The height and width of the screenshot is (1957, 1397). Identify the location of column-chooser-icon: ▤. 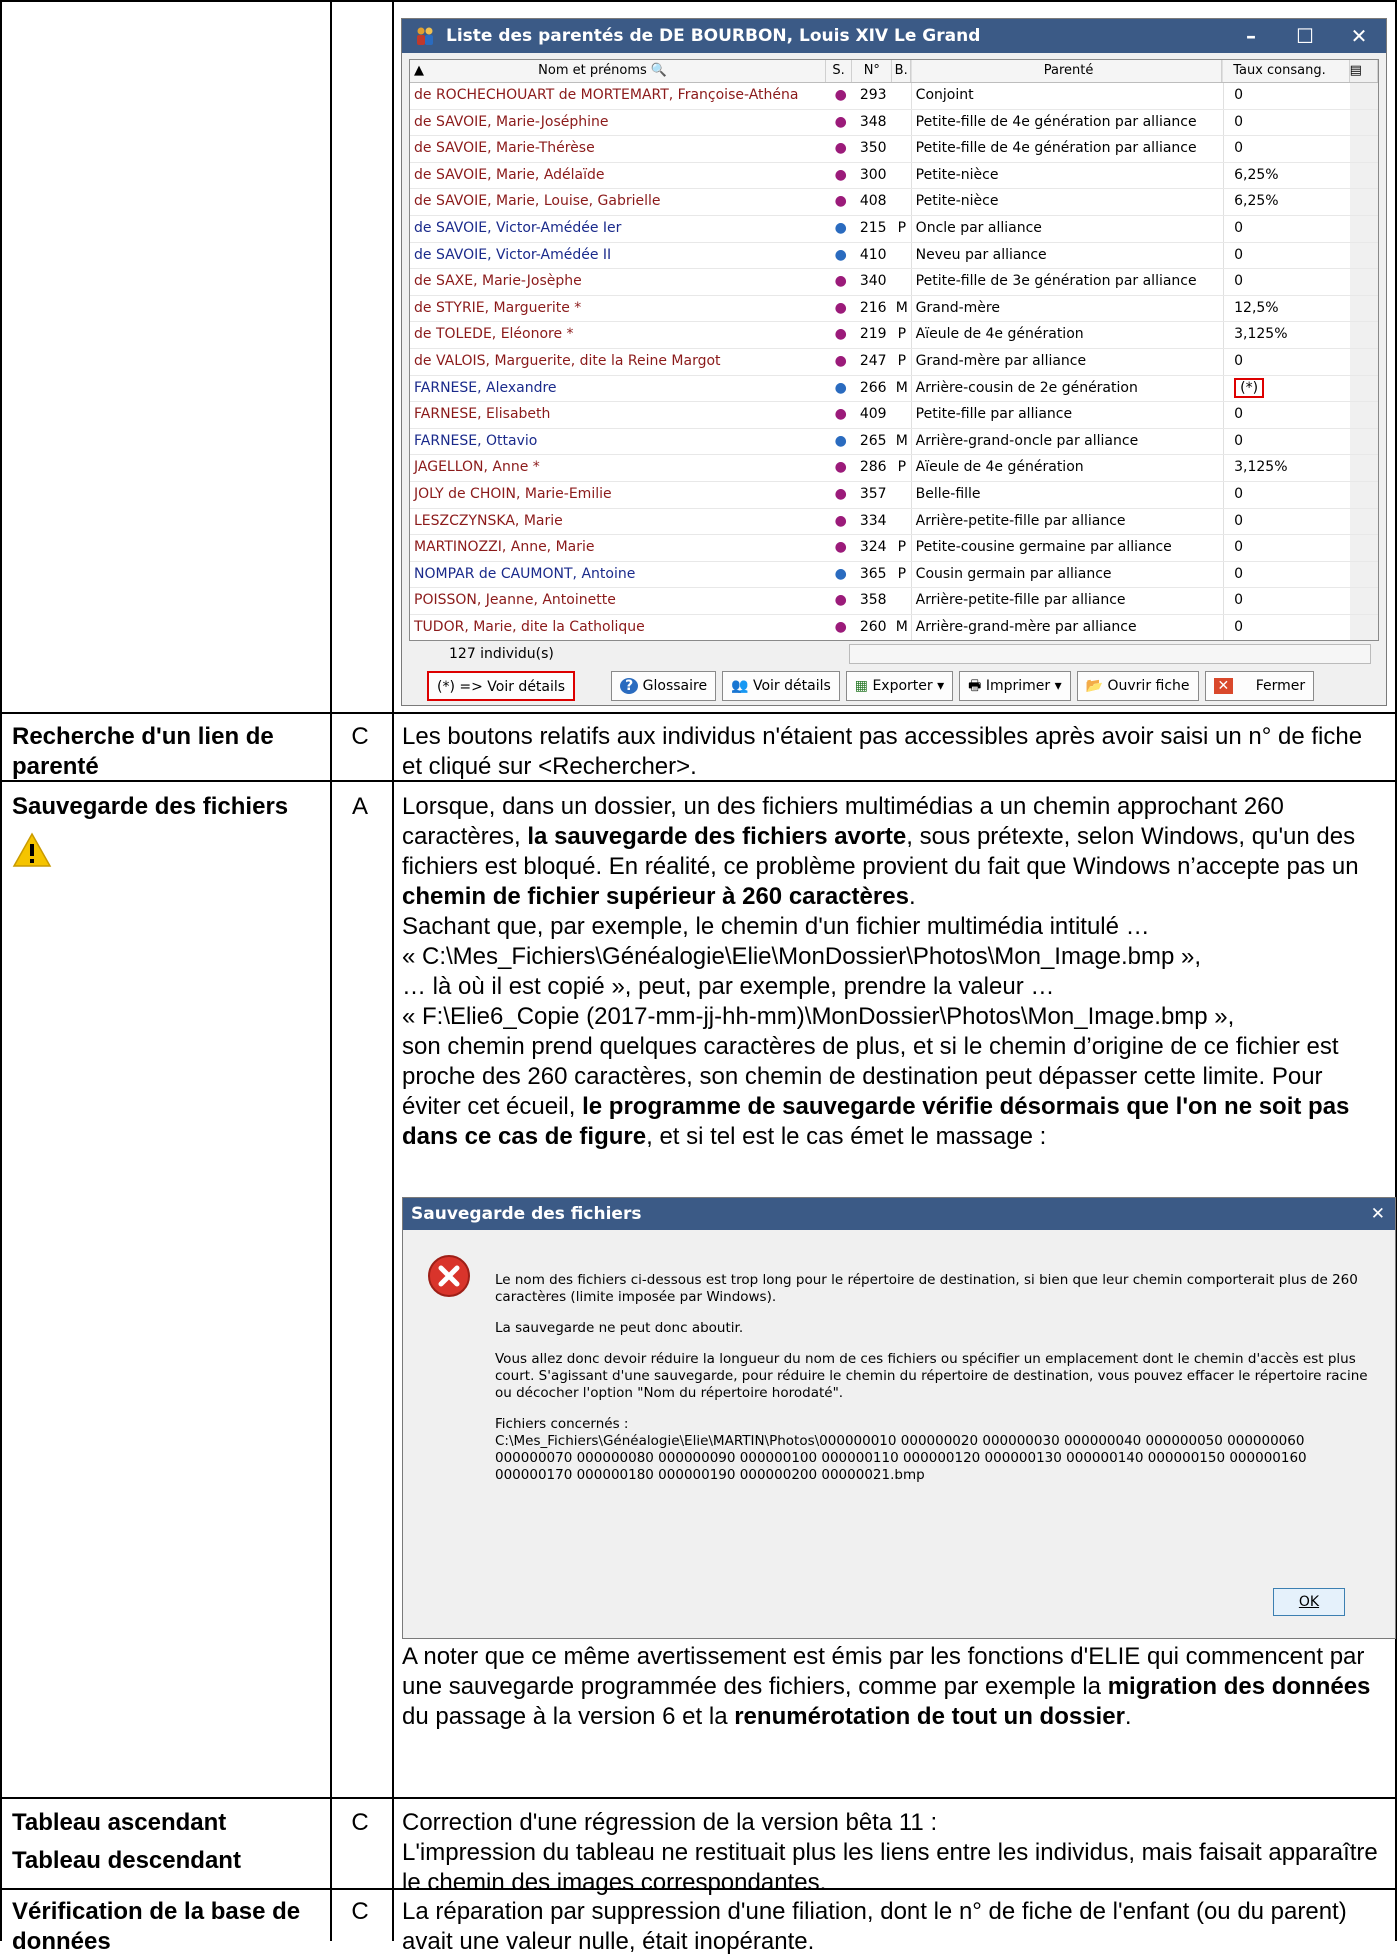
(1363, 71).